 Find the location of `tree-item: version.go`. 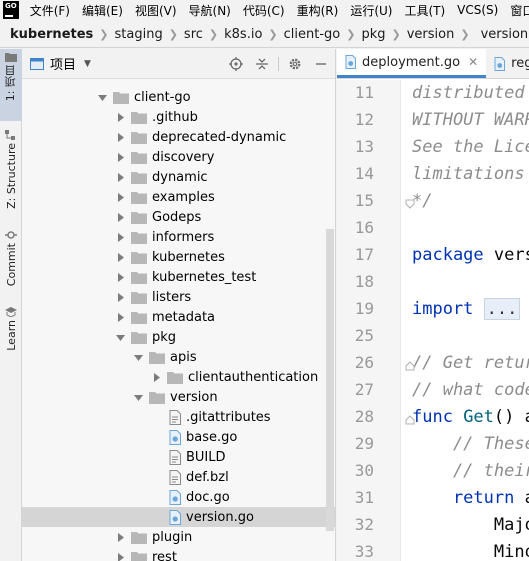

tree-item: version.go is located at coordinates (178, 517).